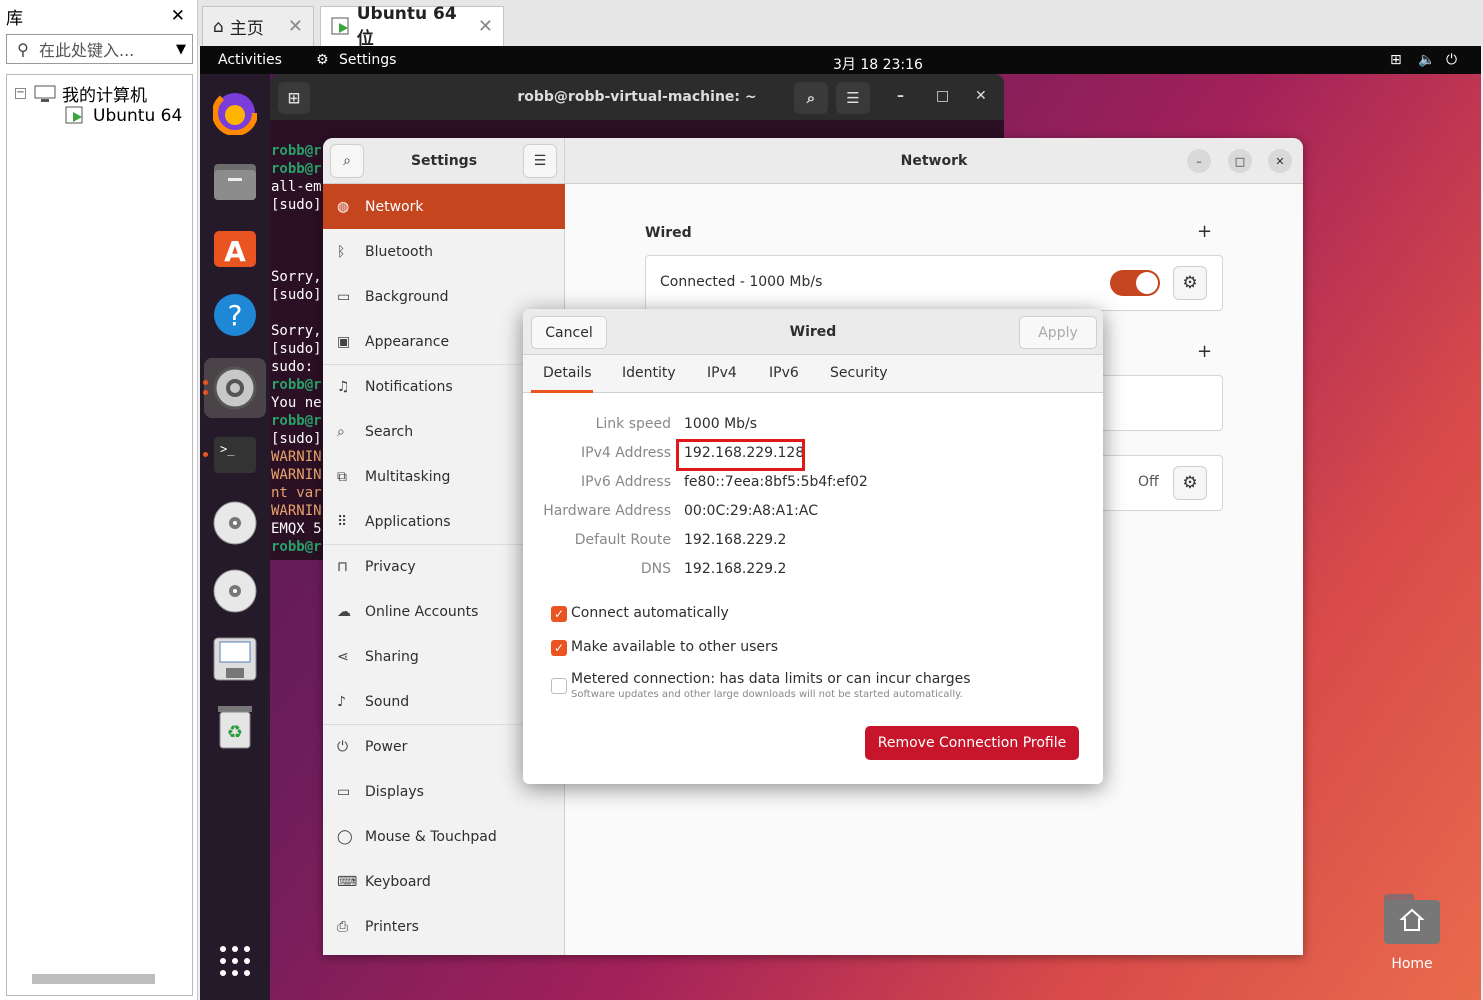 This screenshot has width=1483, height=1000. I want to click on proxy-status: Off, so click(1148, 482).